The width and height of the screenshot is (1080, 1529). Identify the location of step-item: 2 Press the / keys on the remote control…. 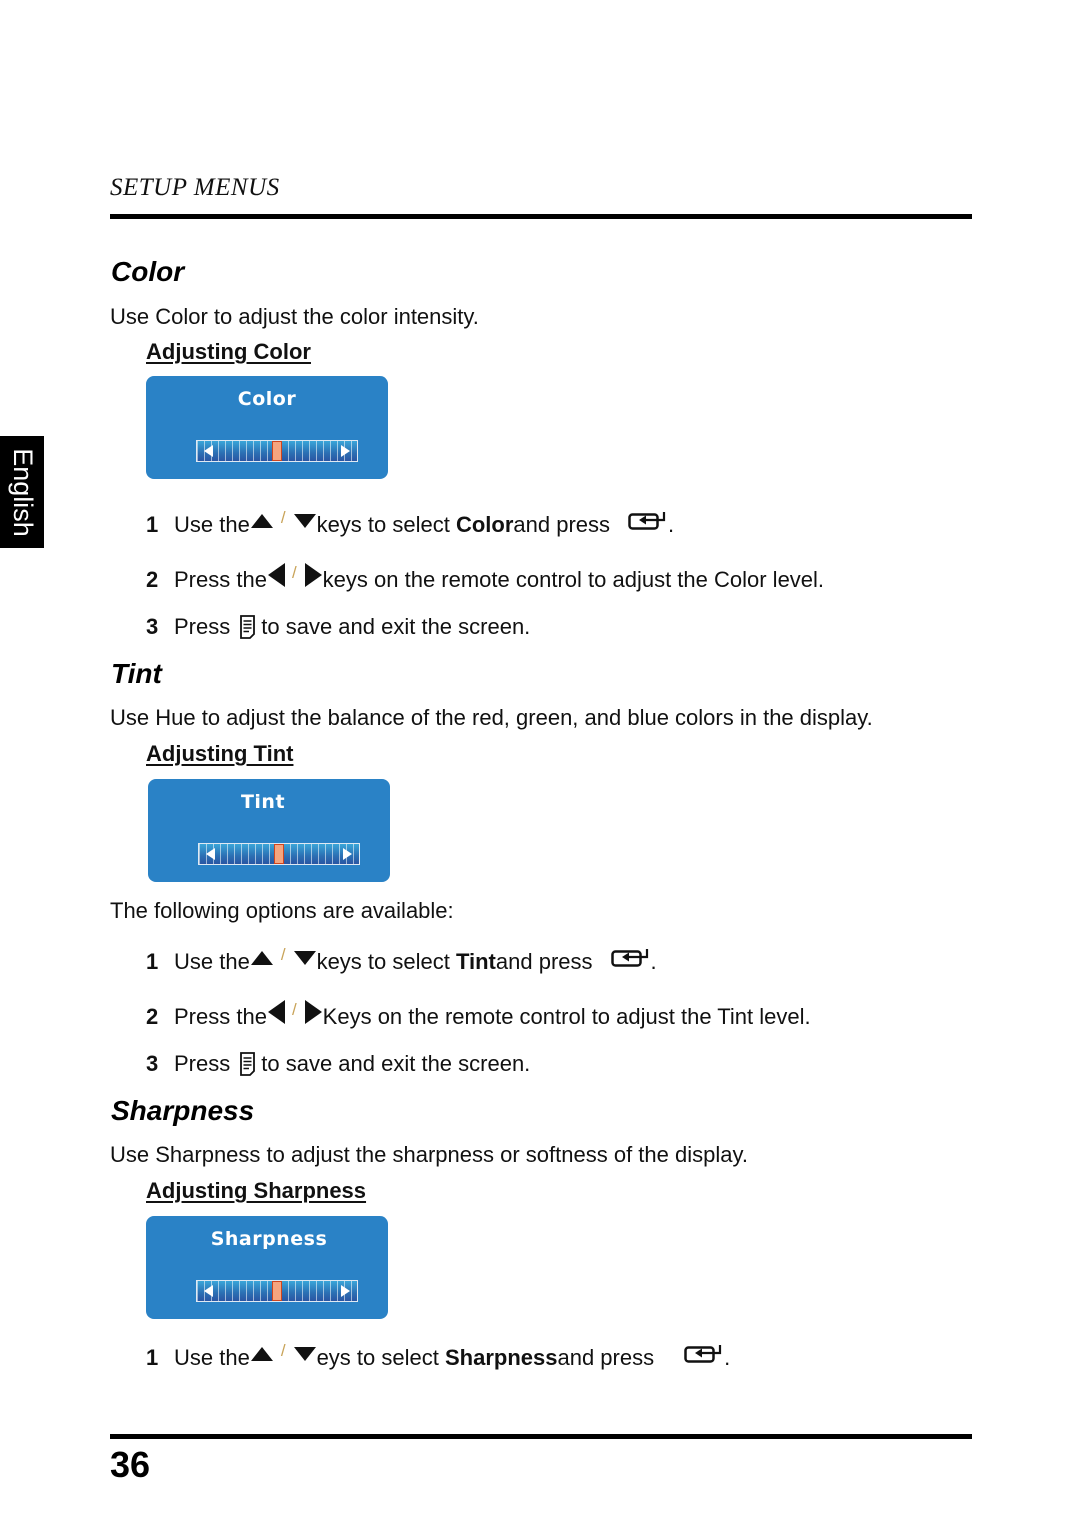
(485, 580).